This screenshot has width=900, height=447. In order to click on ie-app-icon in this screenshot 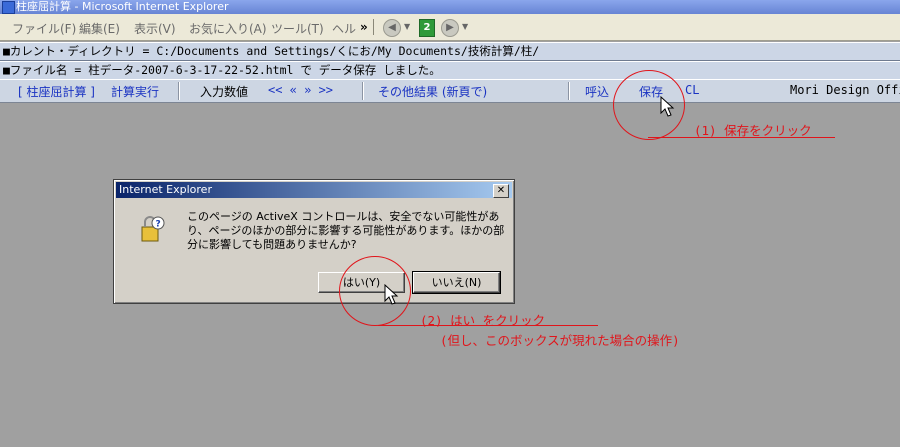, I will do `click(8, 7)`.